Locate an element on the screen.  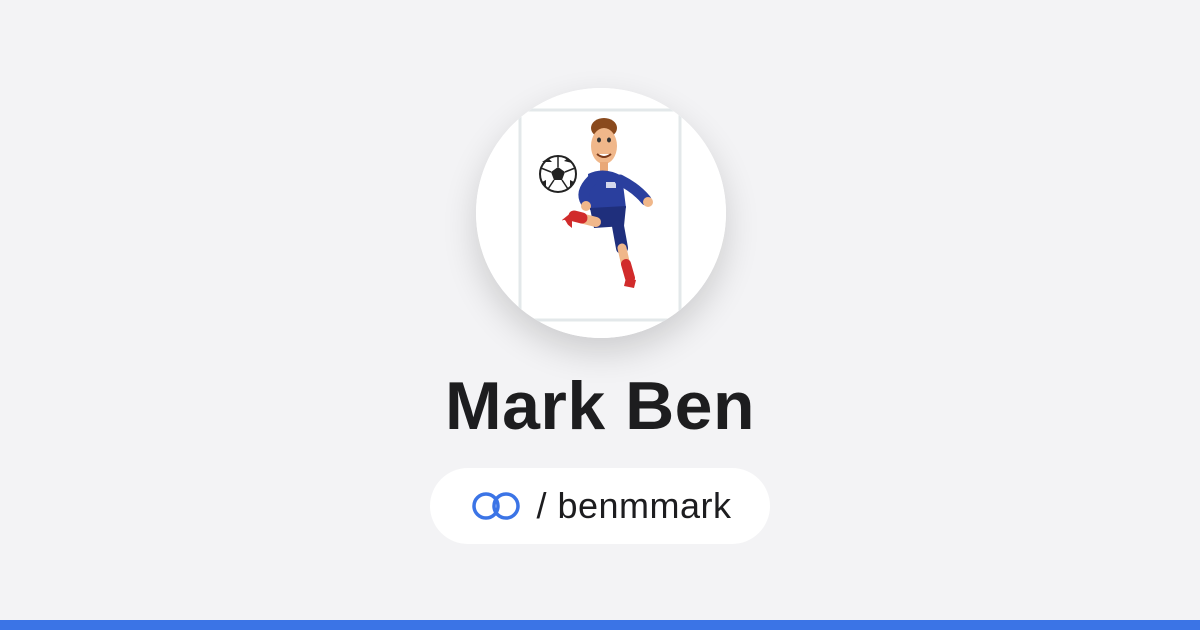
handle-text: / benmmark is located at coordinates (633, 506).